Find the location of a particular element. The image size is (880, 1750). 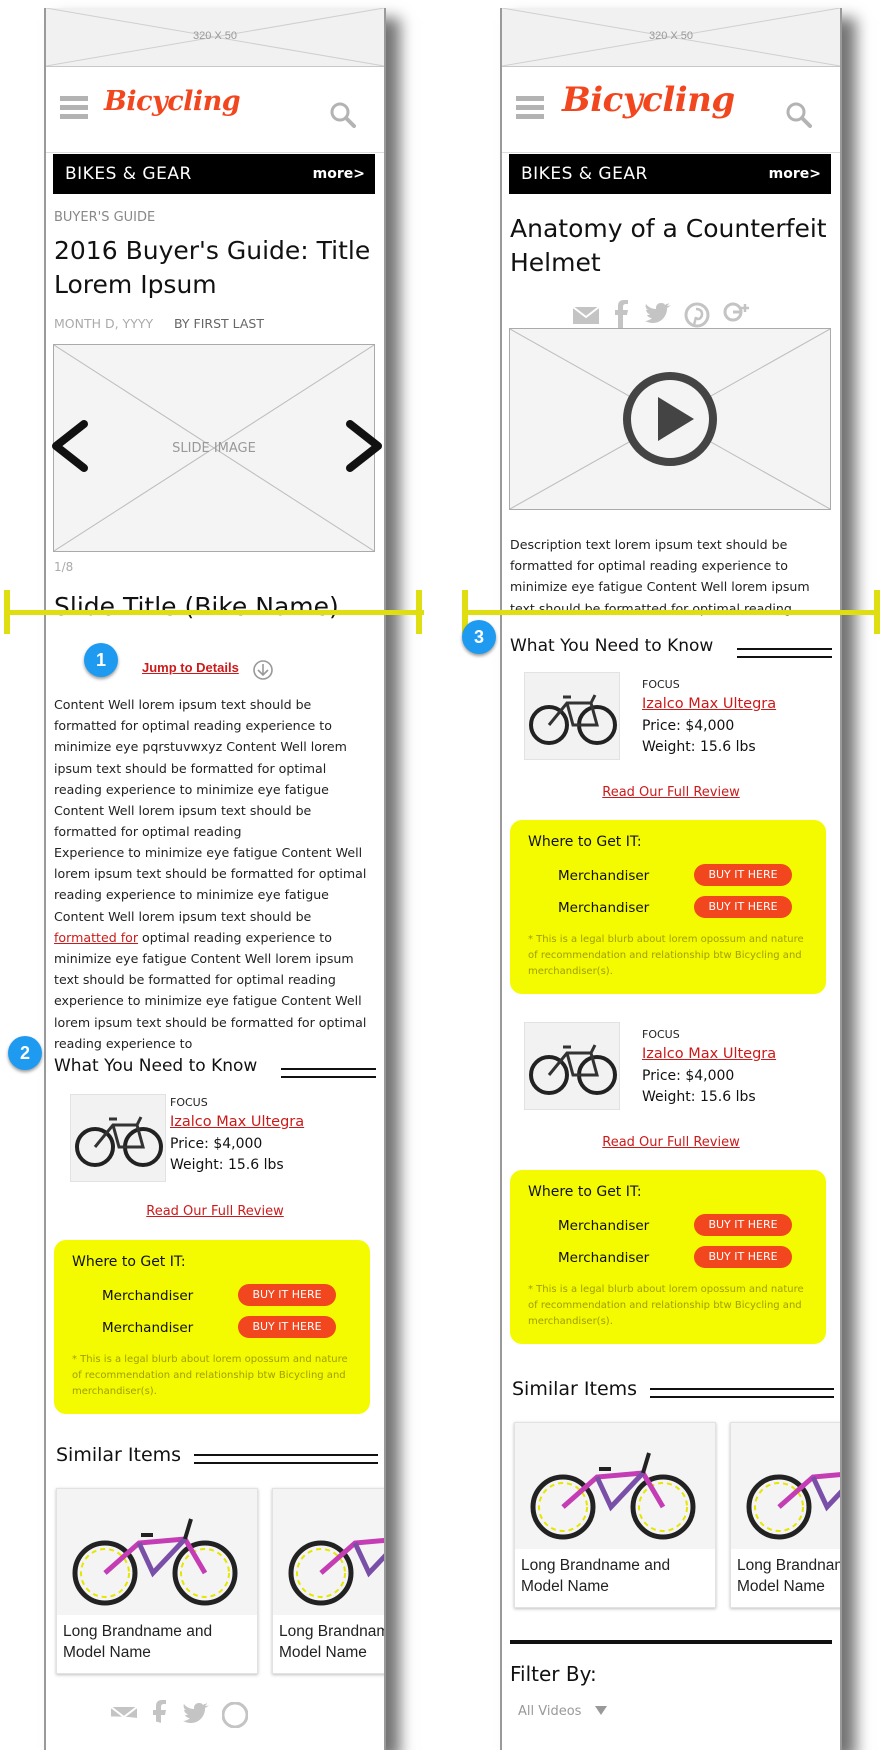

similar-items-title: Similar Items is located at coordinates (119, 1455).